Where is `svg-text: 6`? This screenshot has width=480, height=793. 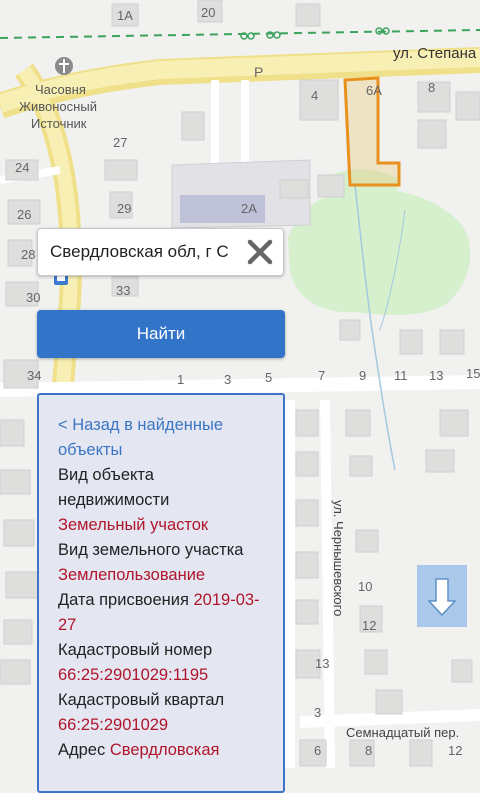
svg-text: 6 is located at coordinates (317, 750).